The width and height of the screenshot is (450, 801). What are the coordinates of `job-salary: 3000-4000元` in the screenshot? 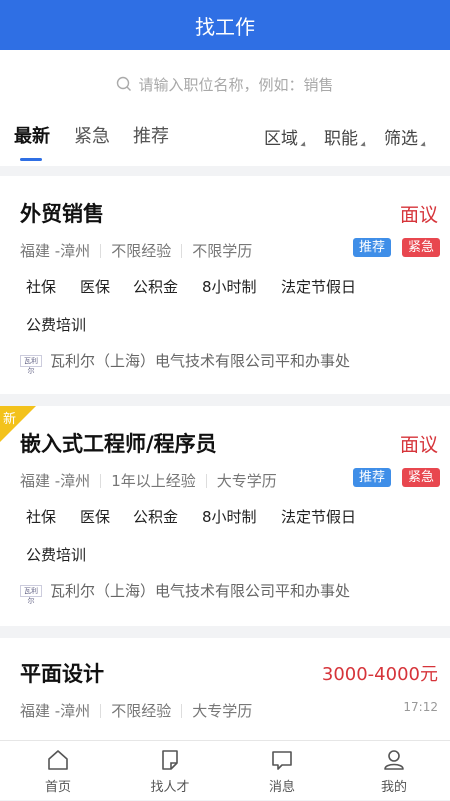 It's located at (379, 674).